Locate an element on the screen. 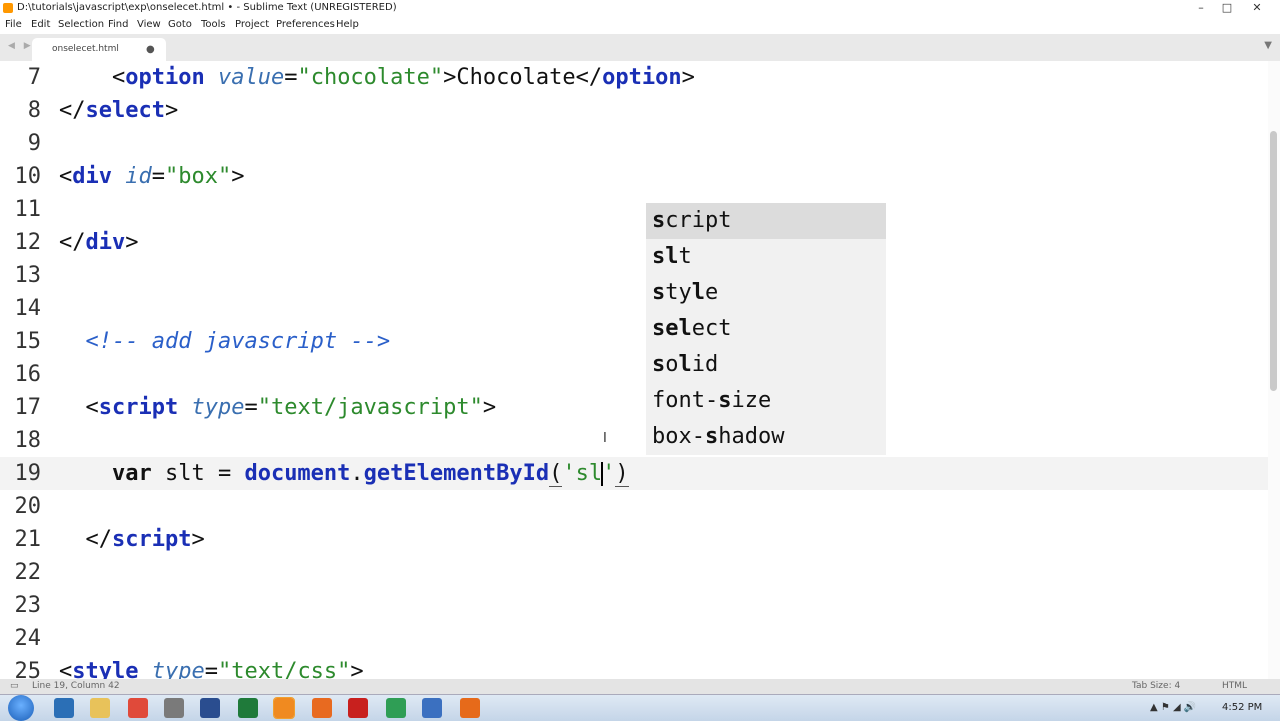 The height and width of the screenshot is (721, 1280). line-number: 25 is located at coordinates (28, 669).